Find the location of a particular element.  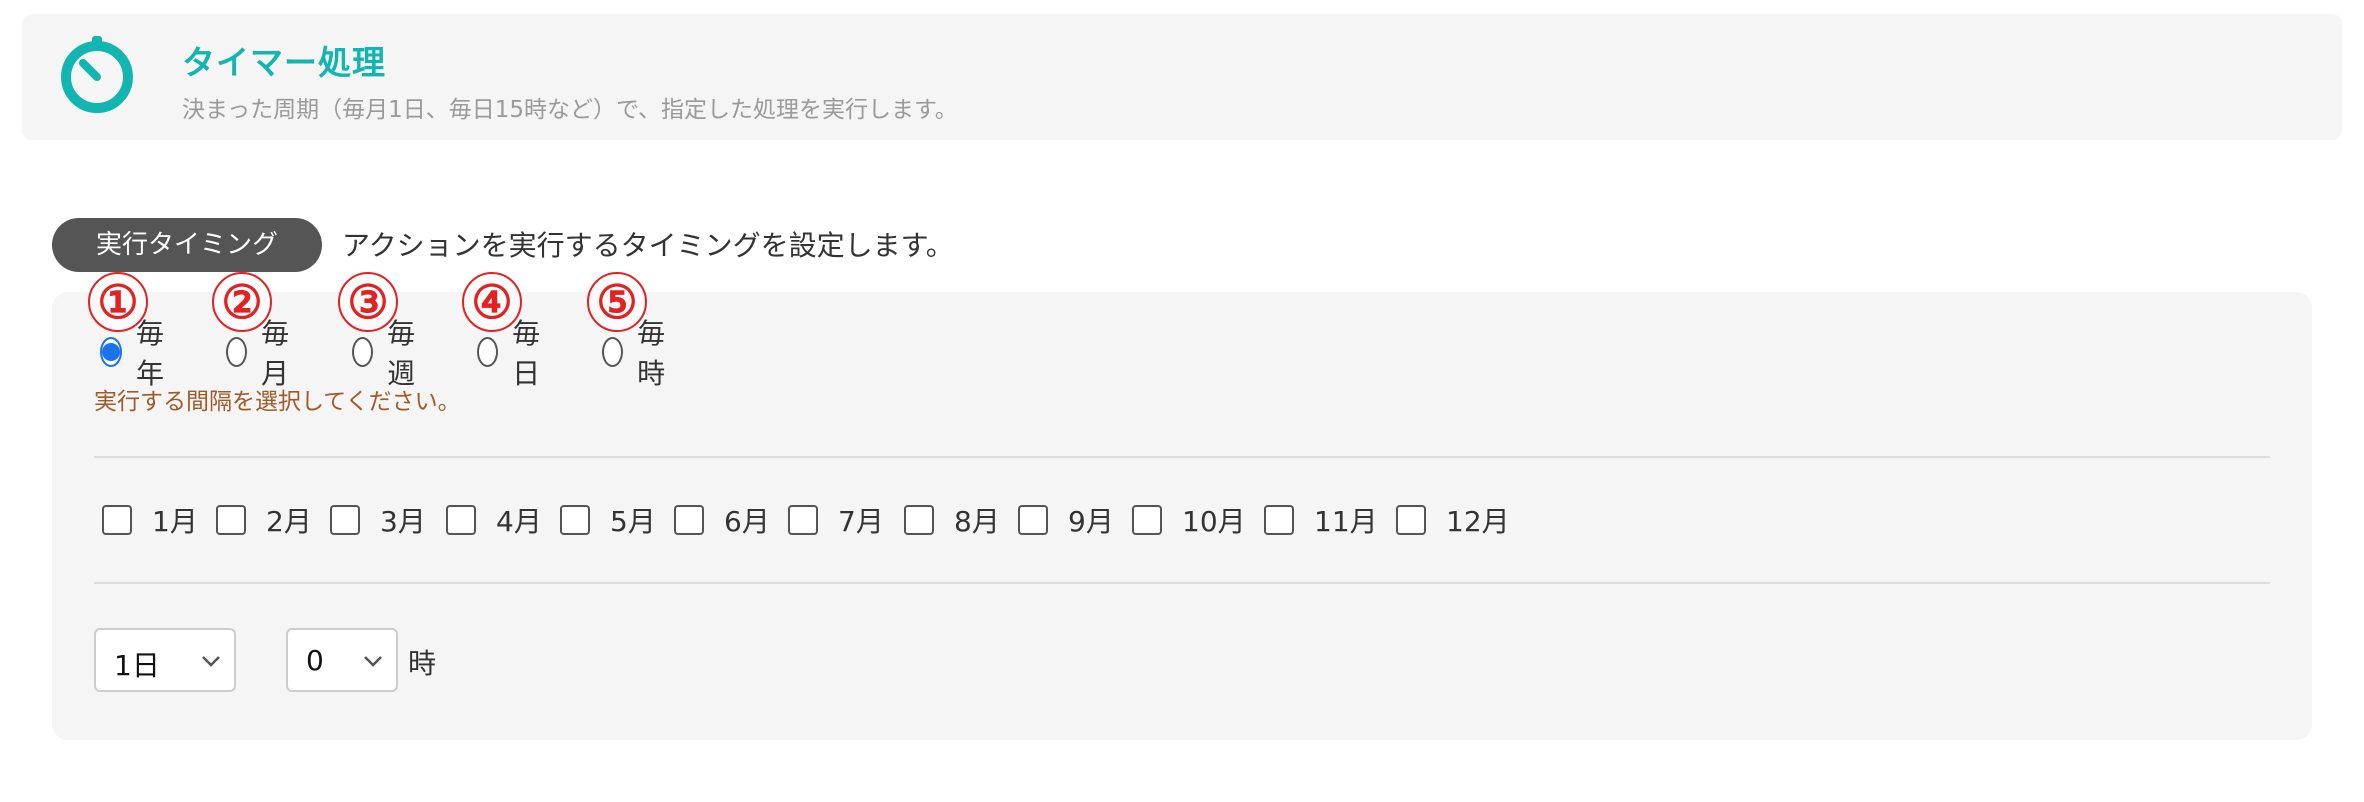

month-checkbox-1: 1月 is located at coordinates (150, 520).